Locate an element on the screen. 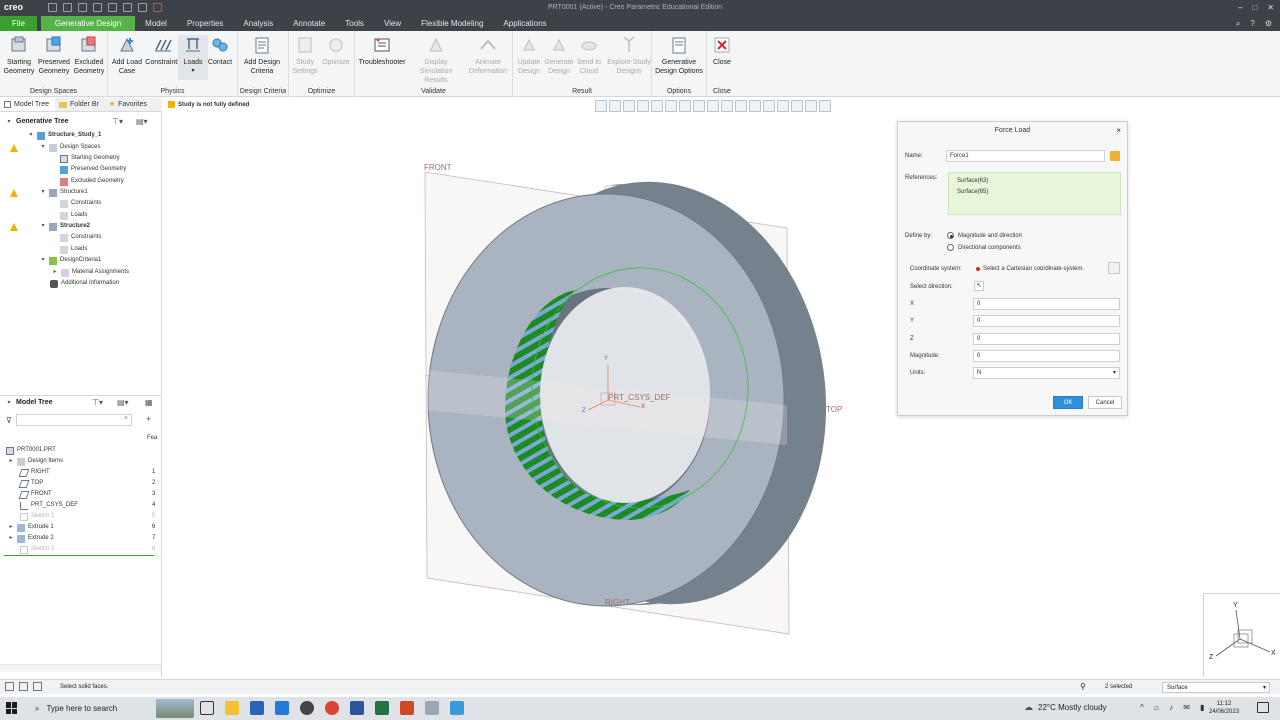  tab-analysis: Analysis is located at coordinates (258, 23).